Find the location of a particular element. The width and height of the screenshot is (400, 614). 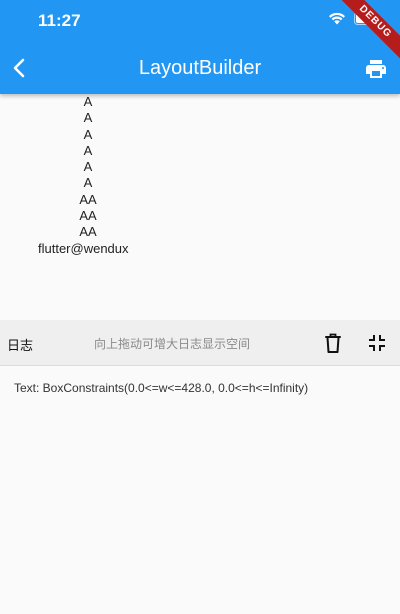

print-icon is located at coordinates (376, 69).